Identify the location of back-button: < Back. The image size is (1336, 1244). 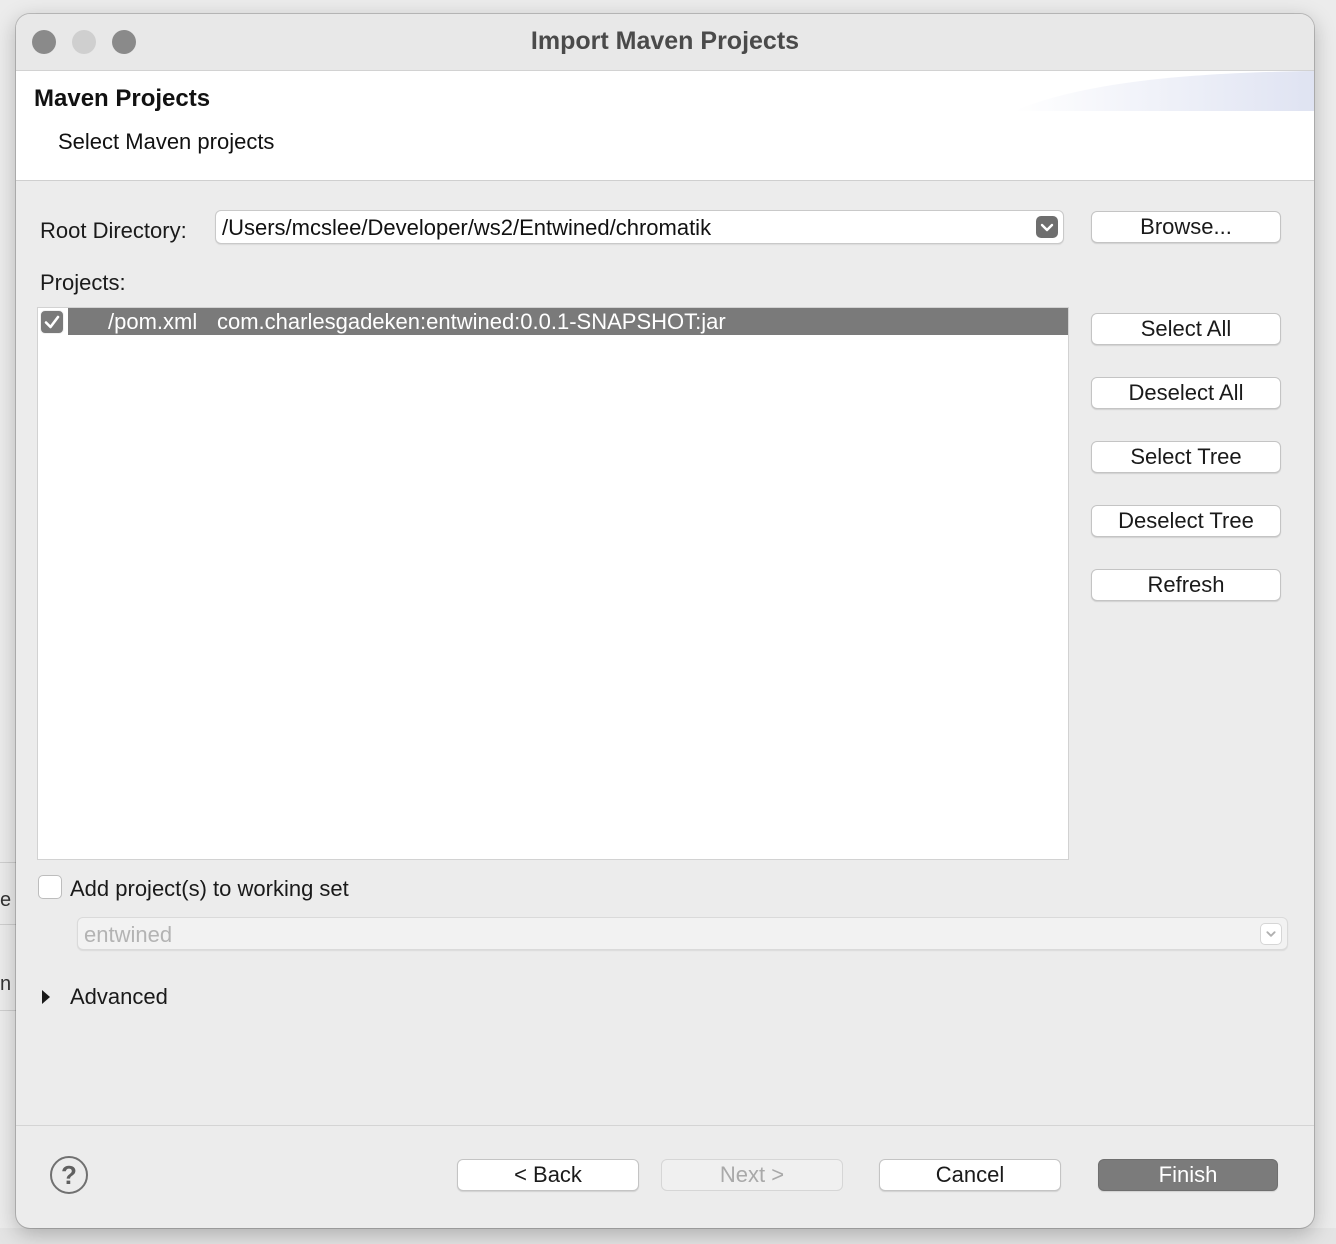
(548, 1175).